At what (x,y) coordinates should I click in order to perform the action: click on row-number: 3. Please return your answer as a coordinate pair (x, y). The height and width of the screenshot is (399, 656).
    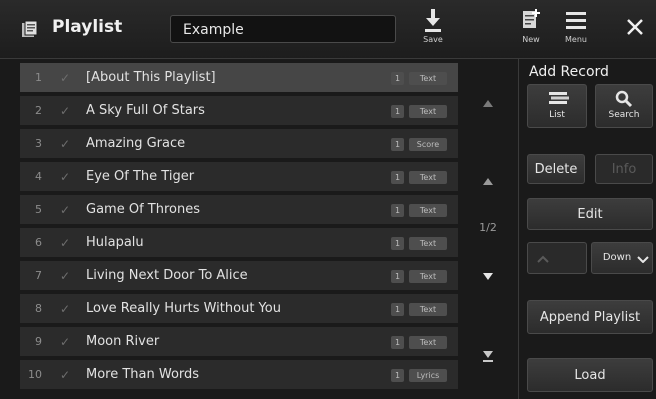
    Looking at the image, I should click on (38, 143).